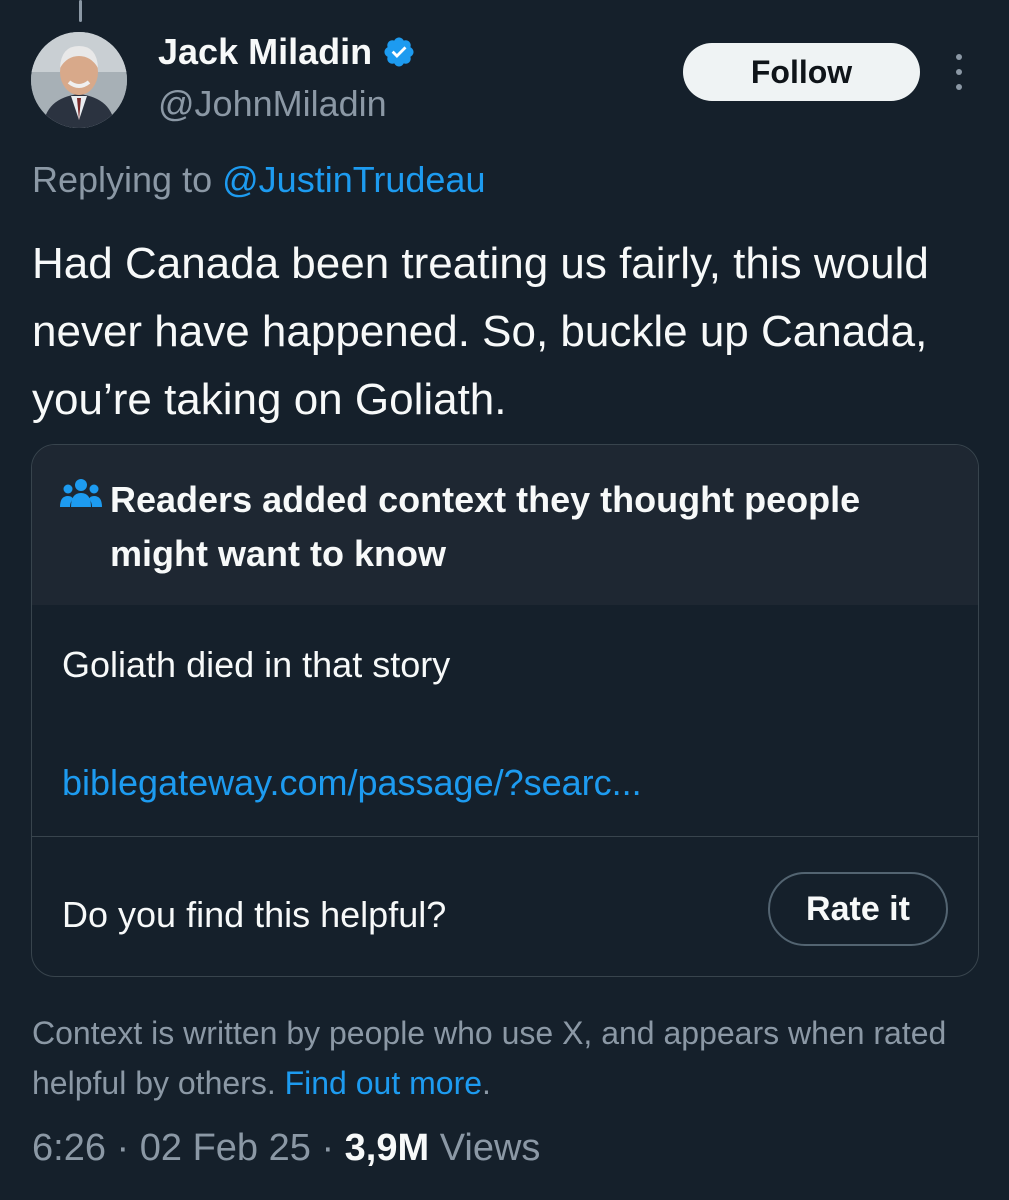 The image size is (1009, 1200). Describe the element at coordinates (490, 1148) in the screenshot. I see `views-label: Views` at that location.